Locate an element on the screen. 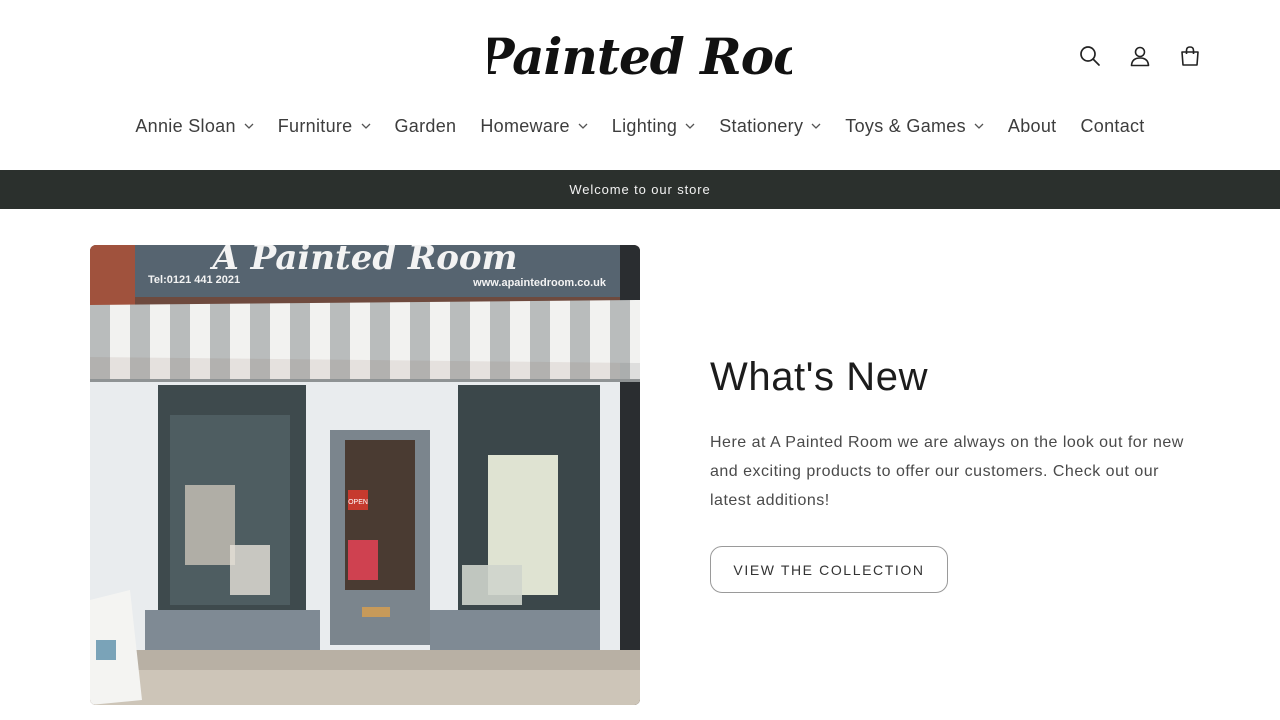 This screenshot has width=1280, height=720. announcement-bar: Welcome to our store is located at coordinates (640, 189).